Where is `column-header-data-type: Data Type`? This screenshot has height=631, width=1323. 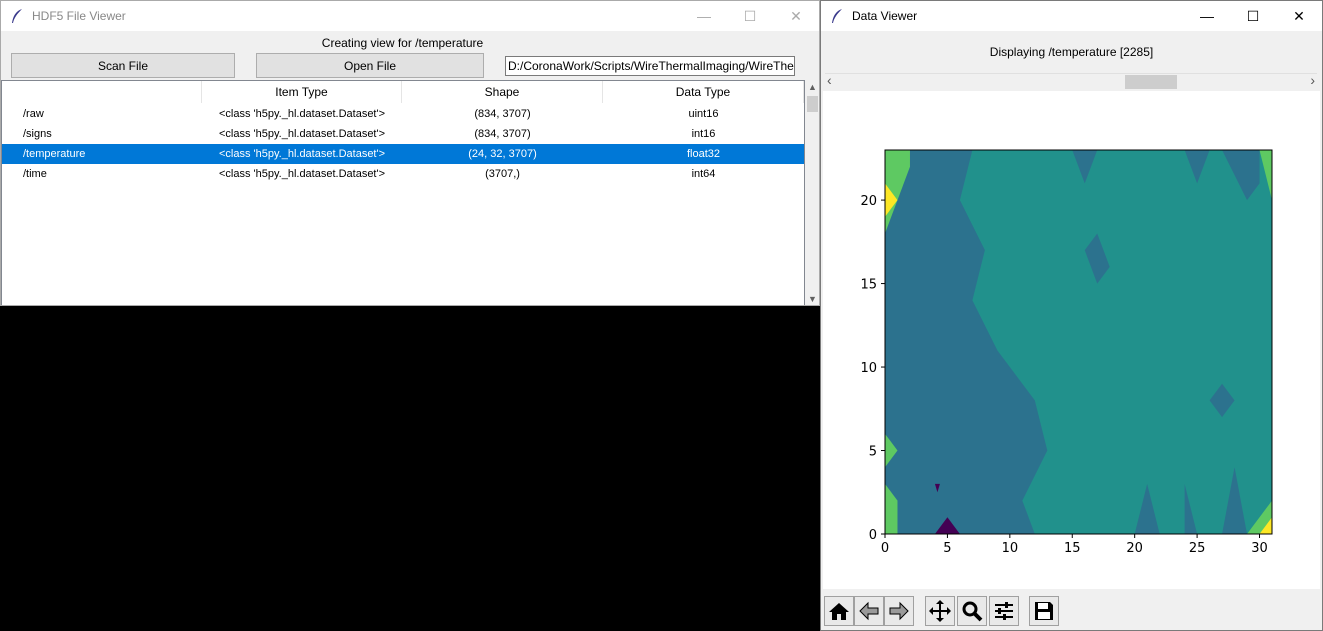 column-header-data-type: Data Type is located at coordinates (703, 92).